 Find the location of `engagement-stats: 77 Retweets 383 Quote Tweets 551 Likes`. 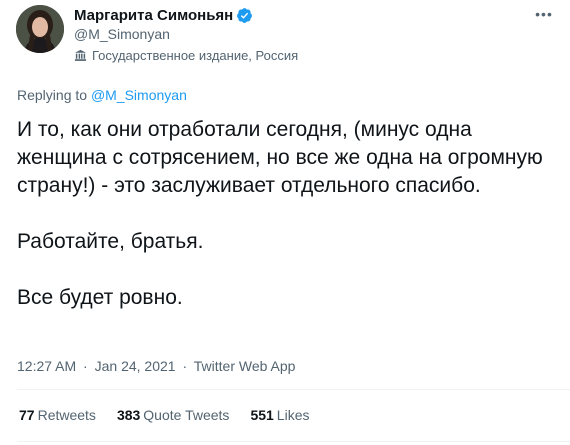

engagement-stats: 77 Retweets 383 Quote Tweets 551 Likes is located at coordinates (174, 415).